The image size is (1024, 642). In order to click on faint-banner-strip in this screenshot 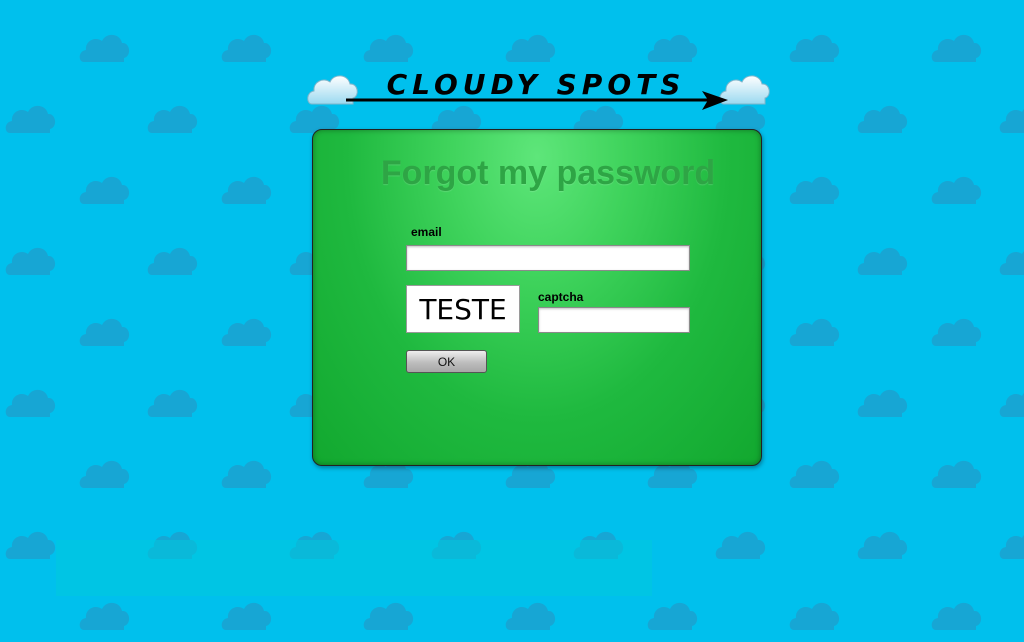, I will do `click(354, 568)`.